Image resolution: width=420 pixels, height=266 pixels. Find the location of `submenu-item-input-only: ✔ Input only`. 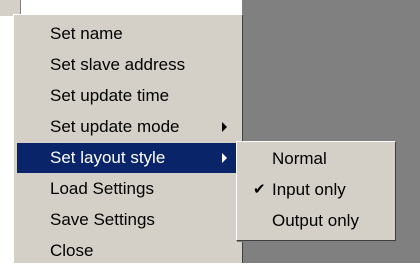

submenu-item-input-only: ✔ Input only is located at coordinates (316, 190).